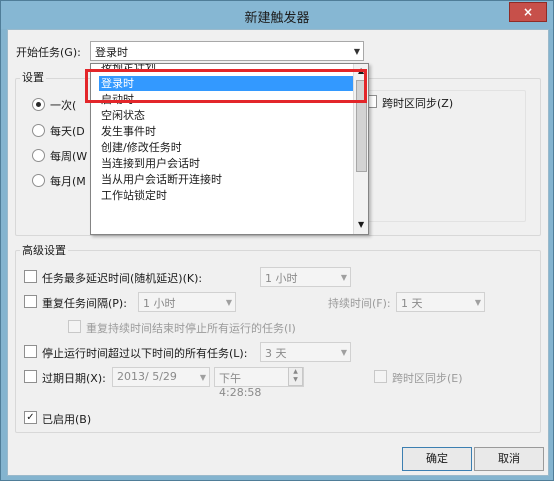  Describe the element at coordinates (67, 131) in the screenshot. I see `radio-daily-label: 每天(D` at that location.